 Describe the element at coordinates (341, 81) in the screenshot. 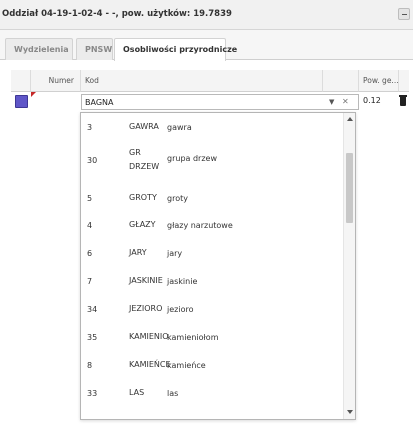

I see `column-header-blank` at that location.